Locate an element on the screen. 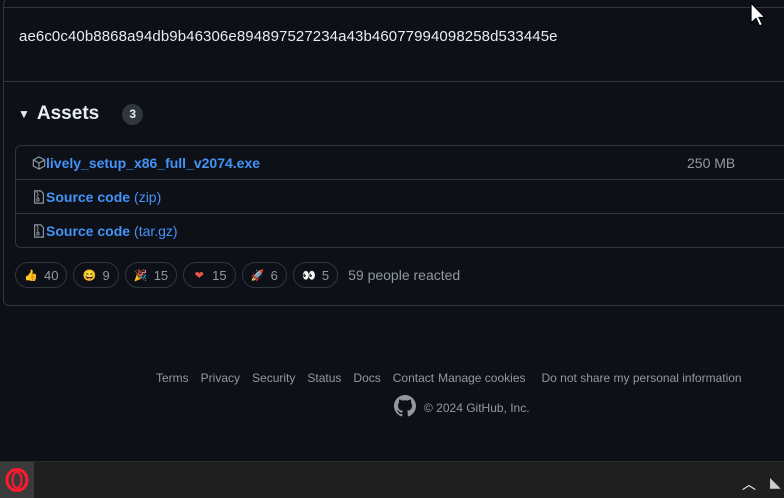 Image resolution: width=784 pixels, height=498 pixels. footer-link-privacy: Privacy is located at coordinates (220, 378).